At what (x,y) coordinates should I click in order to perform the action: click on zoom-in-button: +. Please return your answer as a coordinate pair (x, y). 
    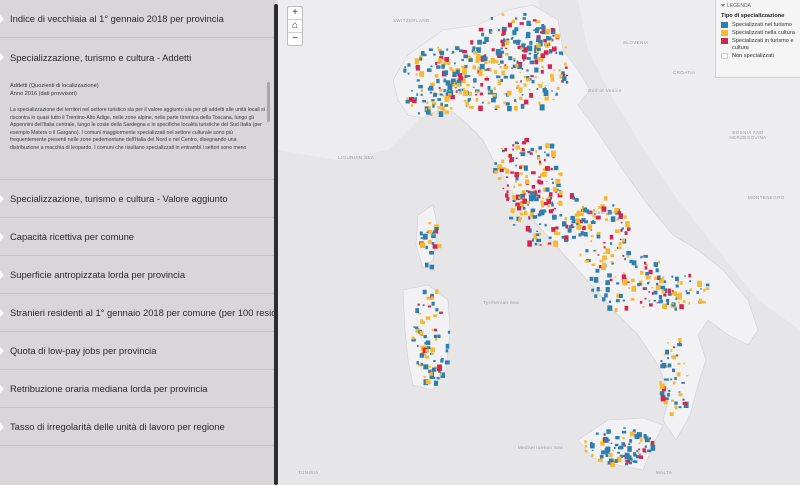
    Looking at the image, I should click on (295, 13).